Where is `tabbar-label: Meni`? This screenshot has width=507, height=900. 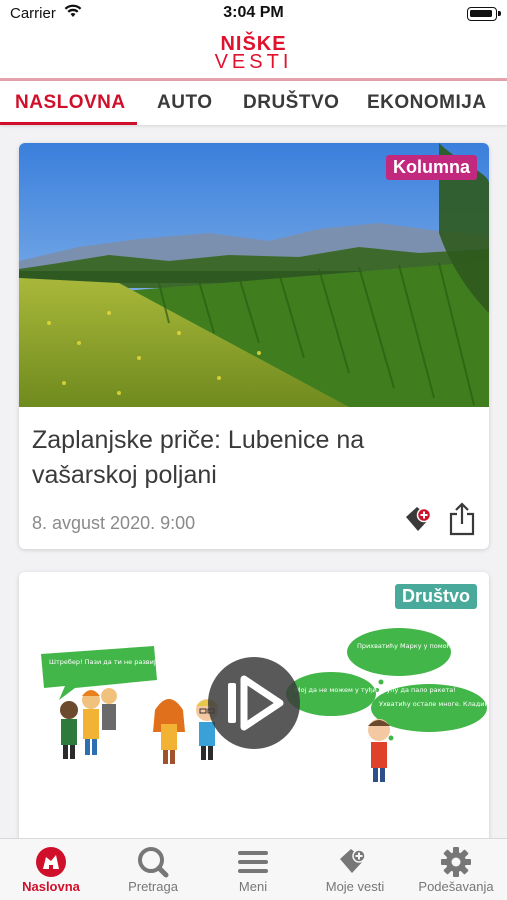
tabbar-label: Meni is located at coordinates (253, 886).